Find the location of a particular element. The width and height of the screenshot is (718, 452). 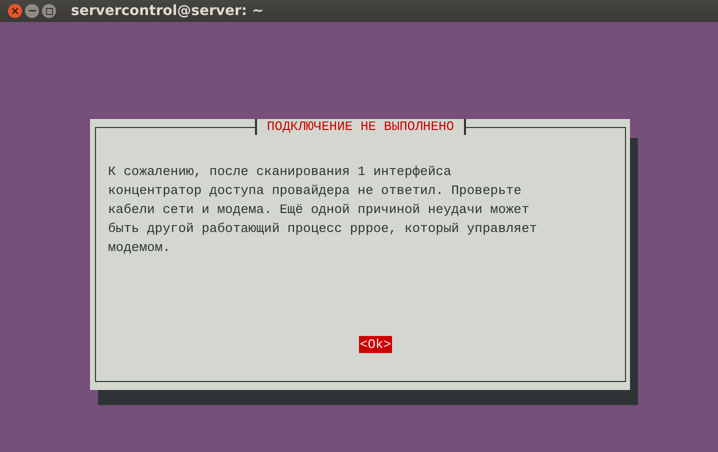

close-icon is located at coordinates (15, 11).